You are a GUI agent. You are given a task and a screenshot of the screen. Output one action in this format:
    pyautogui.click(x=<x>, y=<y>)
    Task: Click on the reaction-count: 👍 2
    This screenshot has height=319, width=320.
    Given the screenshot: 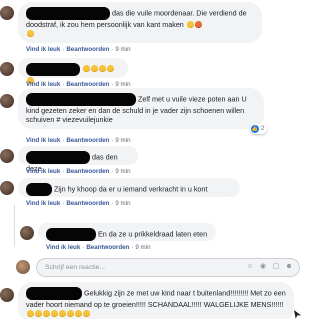 What is the action you would take?
    pyautogui.click(x=259, y=129)
    